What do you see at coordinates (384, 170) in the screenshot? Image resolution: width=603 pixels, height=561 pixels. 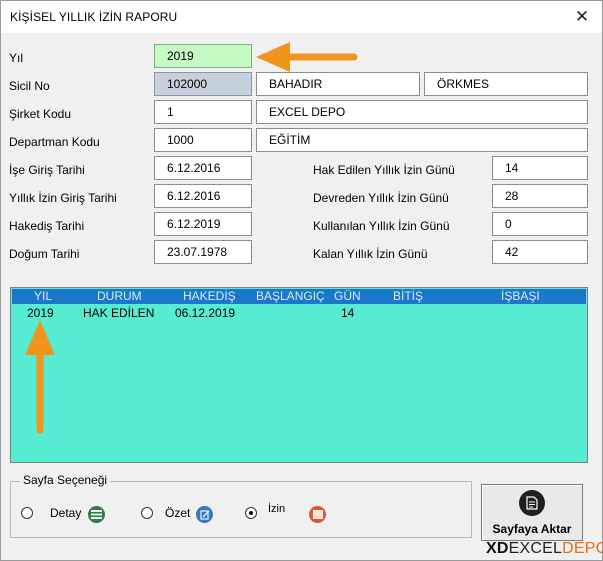 I see `hak-edilen-label: Hak Edilen Yıllık İzin Günü` at bounding box center [384, 170].